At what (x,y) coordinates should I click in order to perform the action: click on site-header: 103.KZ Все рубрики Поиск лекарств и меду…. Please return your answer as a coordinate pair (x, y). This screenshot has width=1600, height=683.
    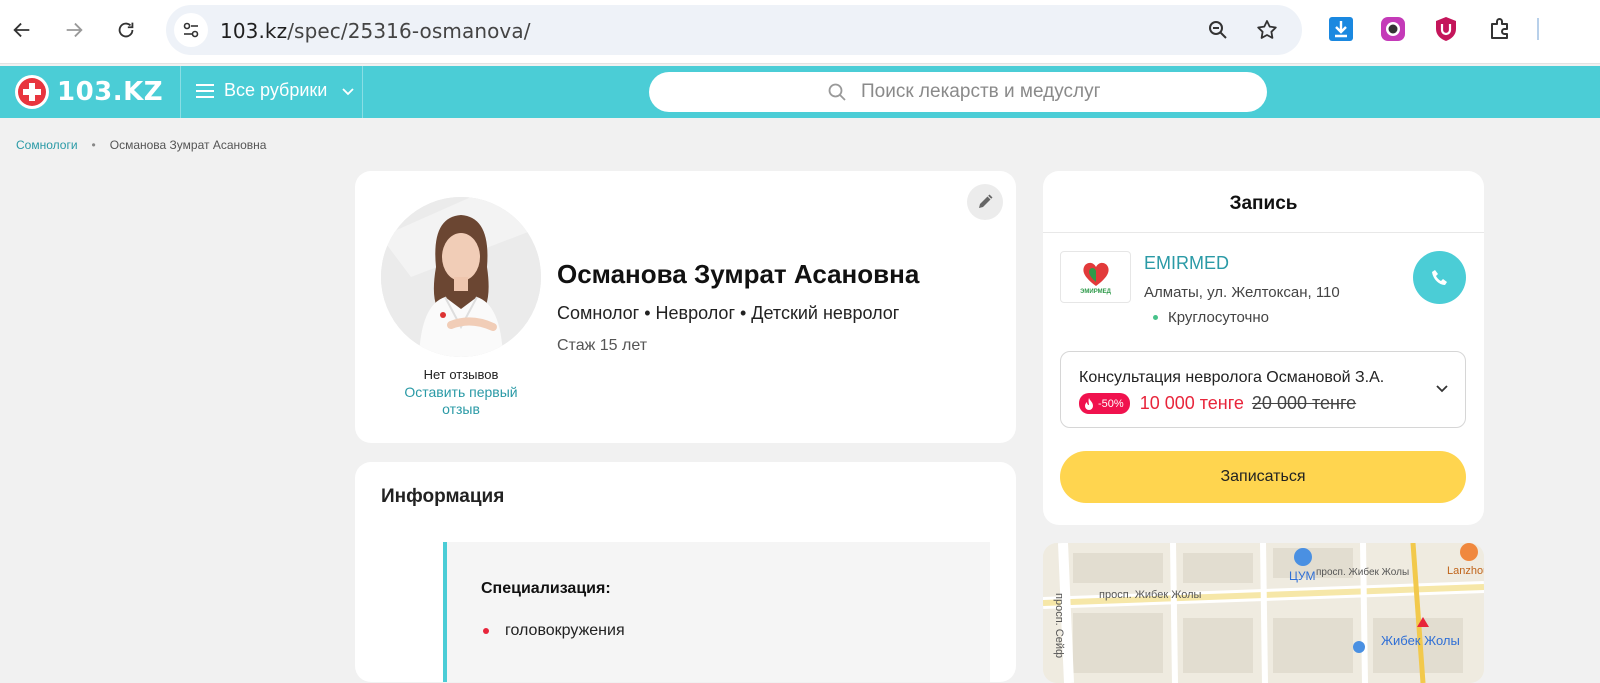
    Looking at the image, I should click on (800, 92).